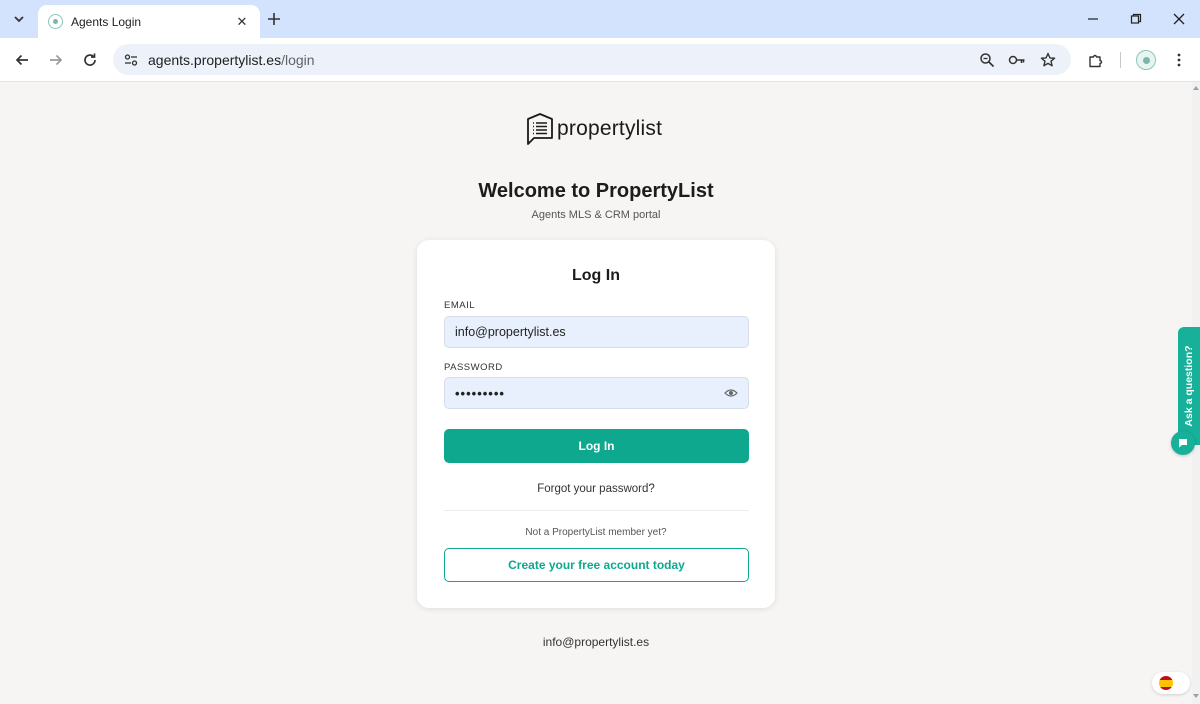 This screenshot has height=704, width=1200. I want to click on reload-icon, so click(90, 60).